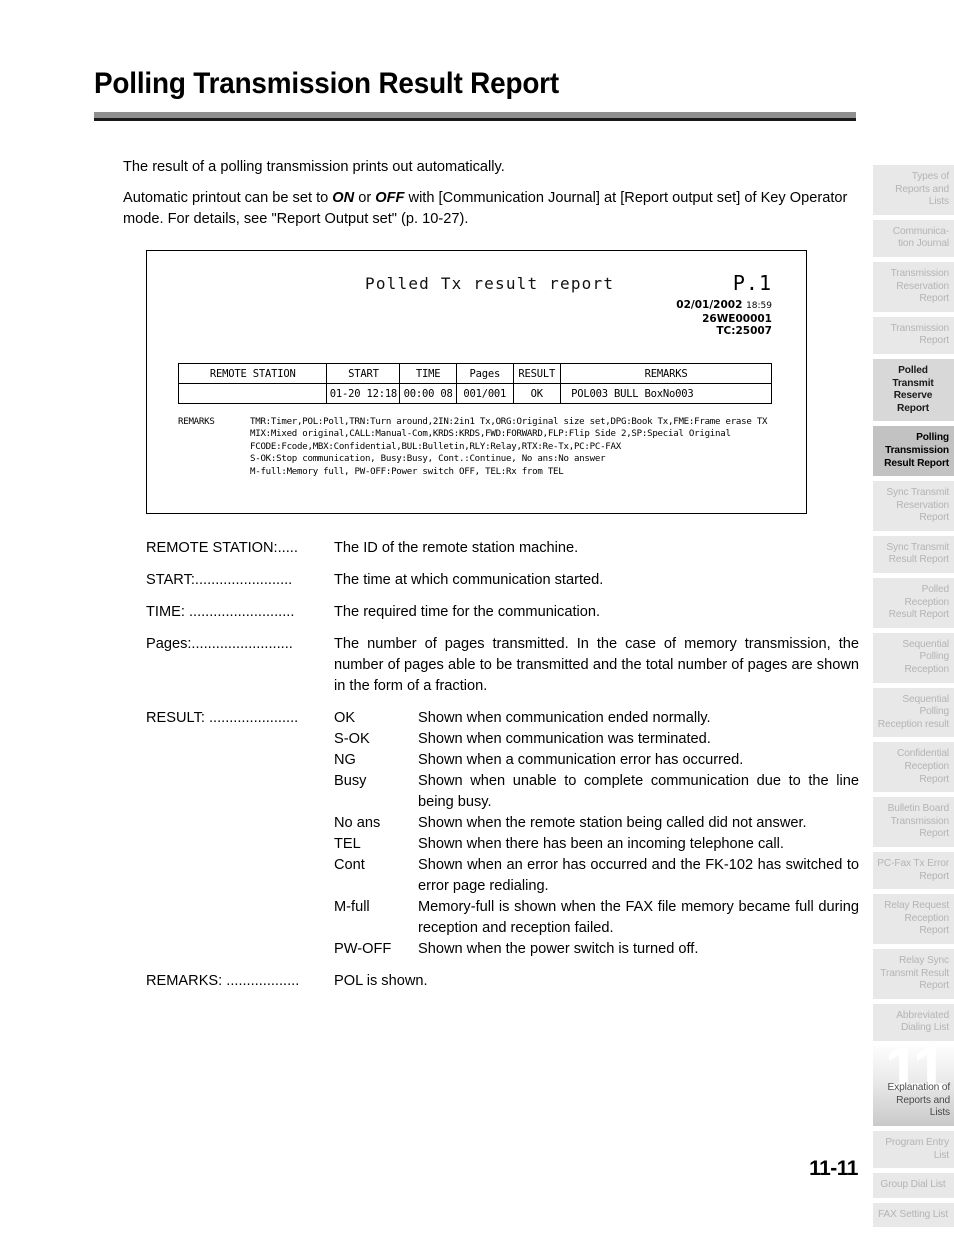 The height and width of the screenshot is (1235, 954). What do you see at coordinates (913, 973) in the screenshot?
I see `tab-relay-sync-transmit-result-report: Relay Sync Transmit Result Report` at bounding box center [913, 973].